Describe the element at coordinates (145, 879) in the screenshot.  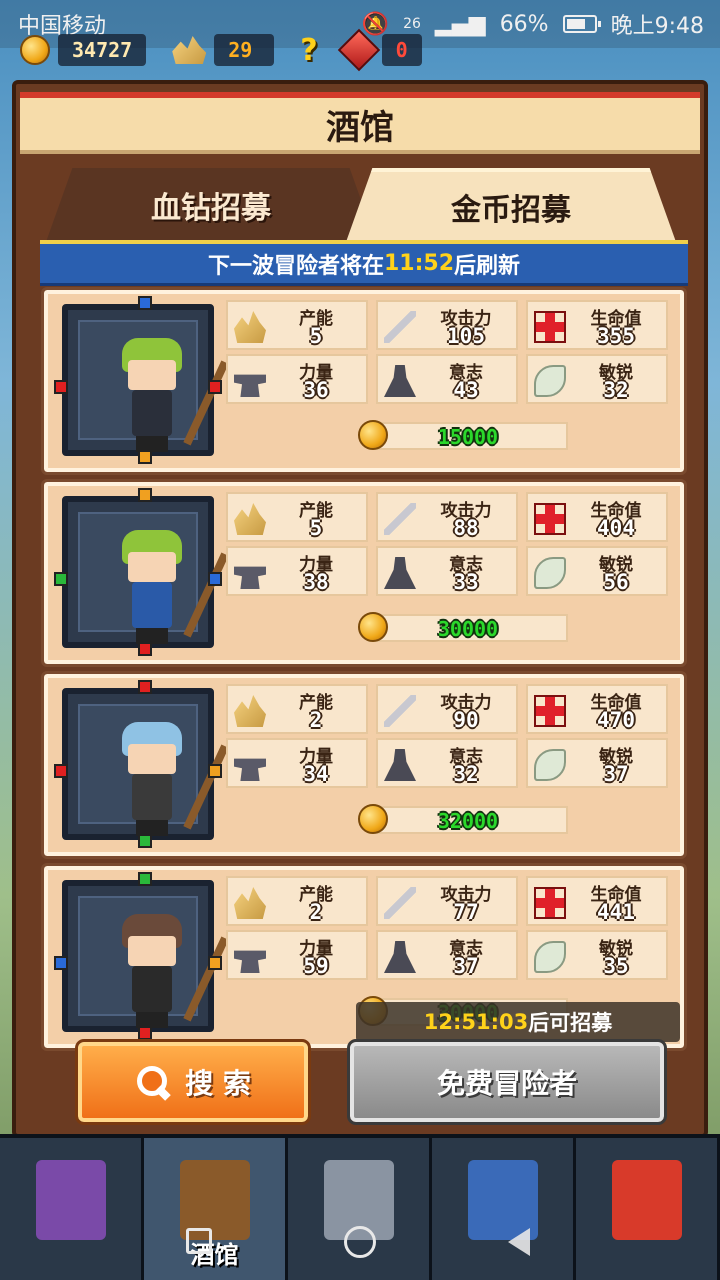
I see `socket-top-dot` at that location.